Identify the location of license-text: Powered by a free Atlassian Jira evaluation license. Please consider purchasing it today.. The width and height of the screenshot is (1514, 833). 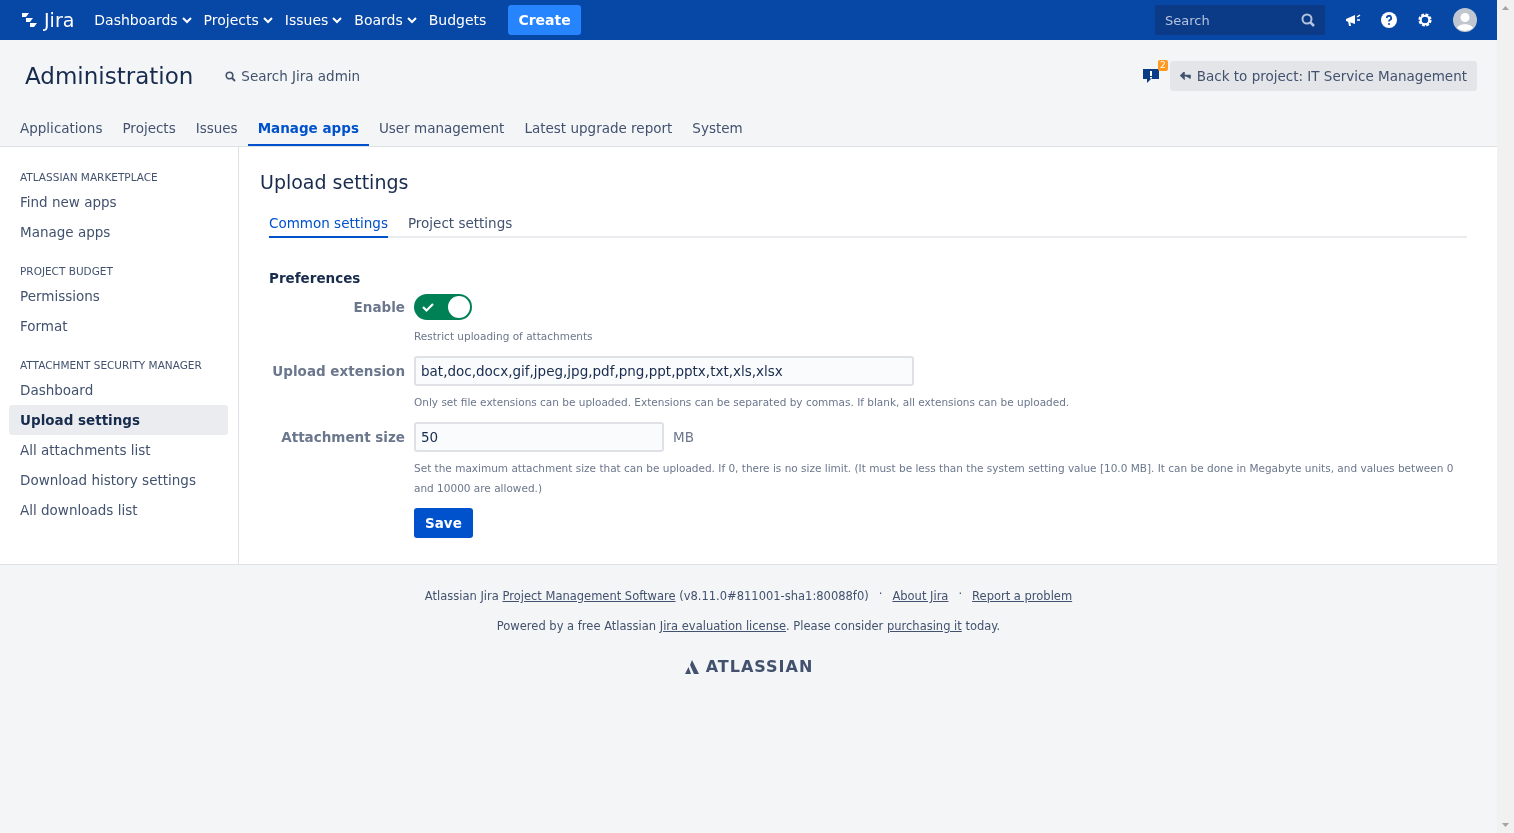
(748, 626).